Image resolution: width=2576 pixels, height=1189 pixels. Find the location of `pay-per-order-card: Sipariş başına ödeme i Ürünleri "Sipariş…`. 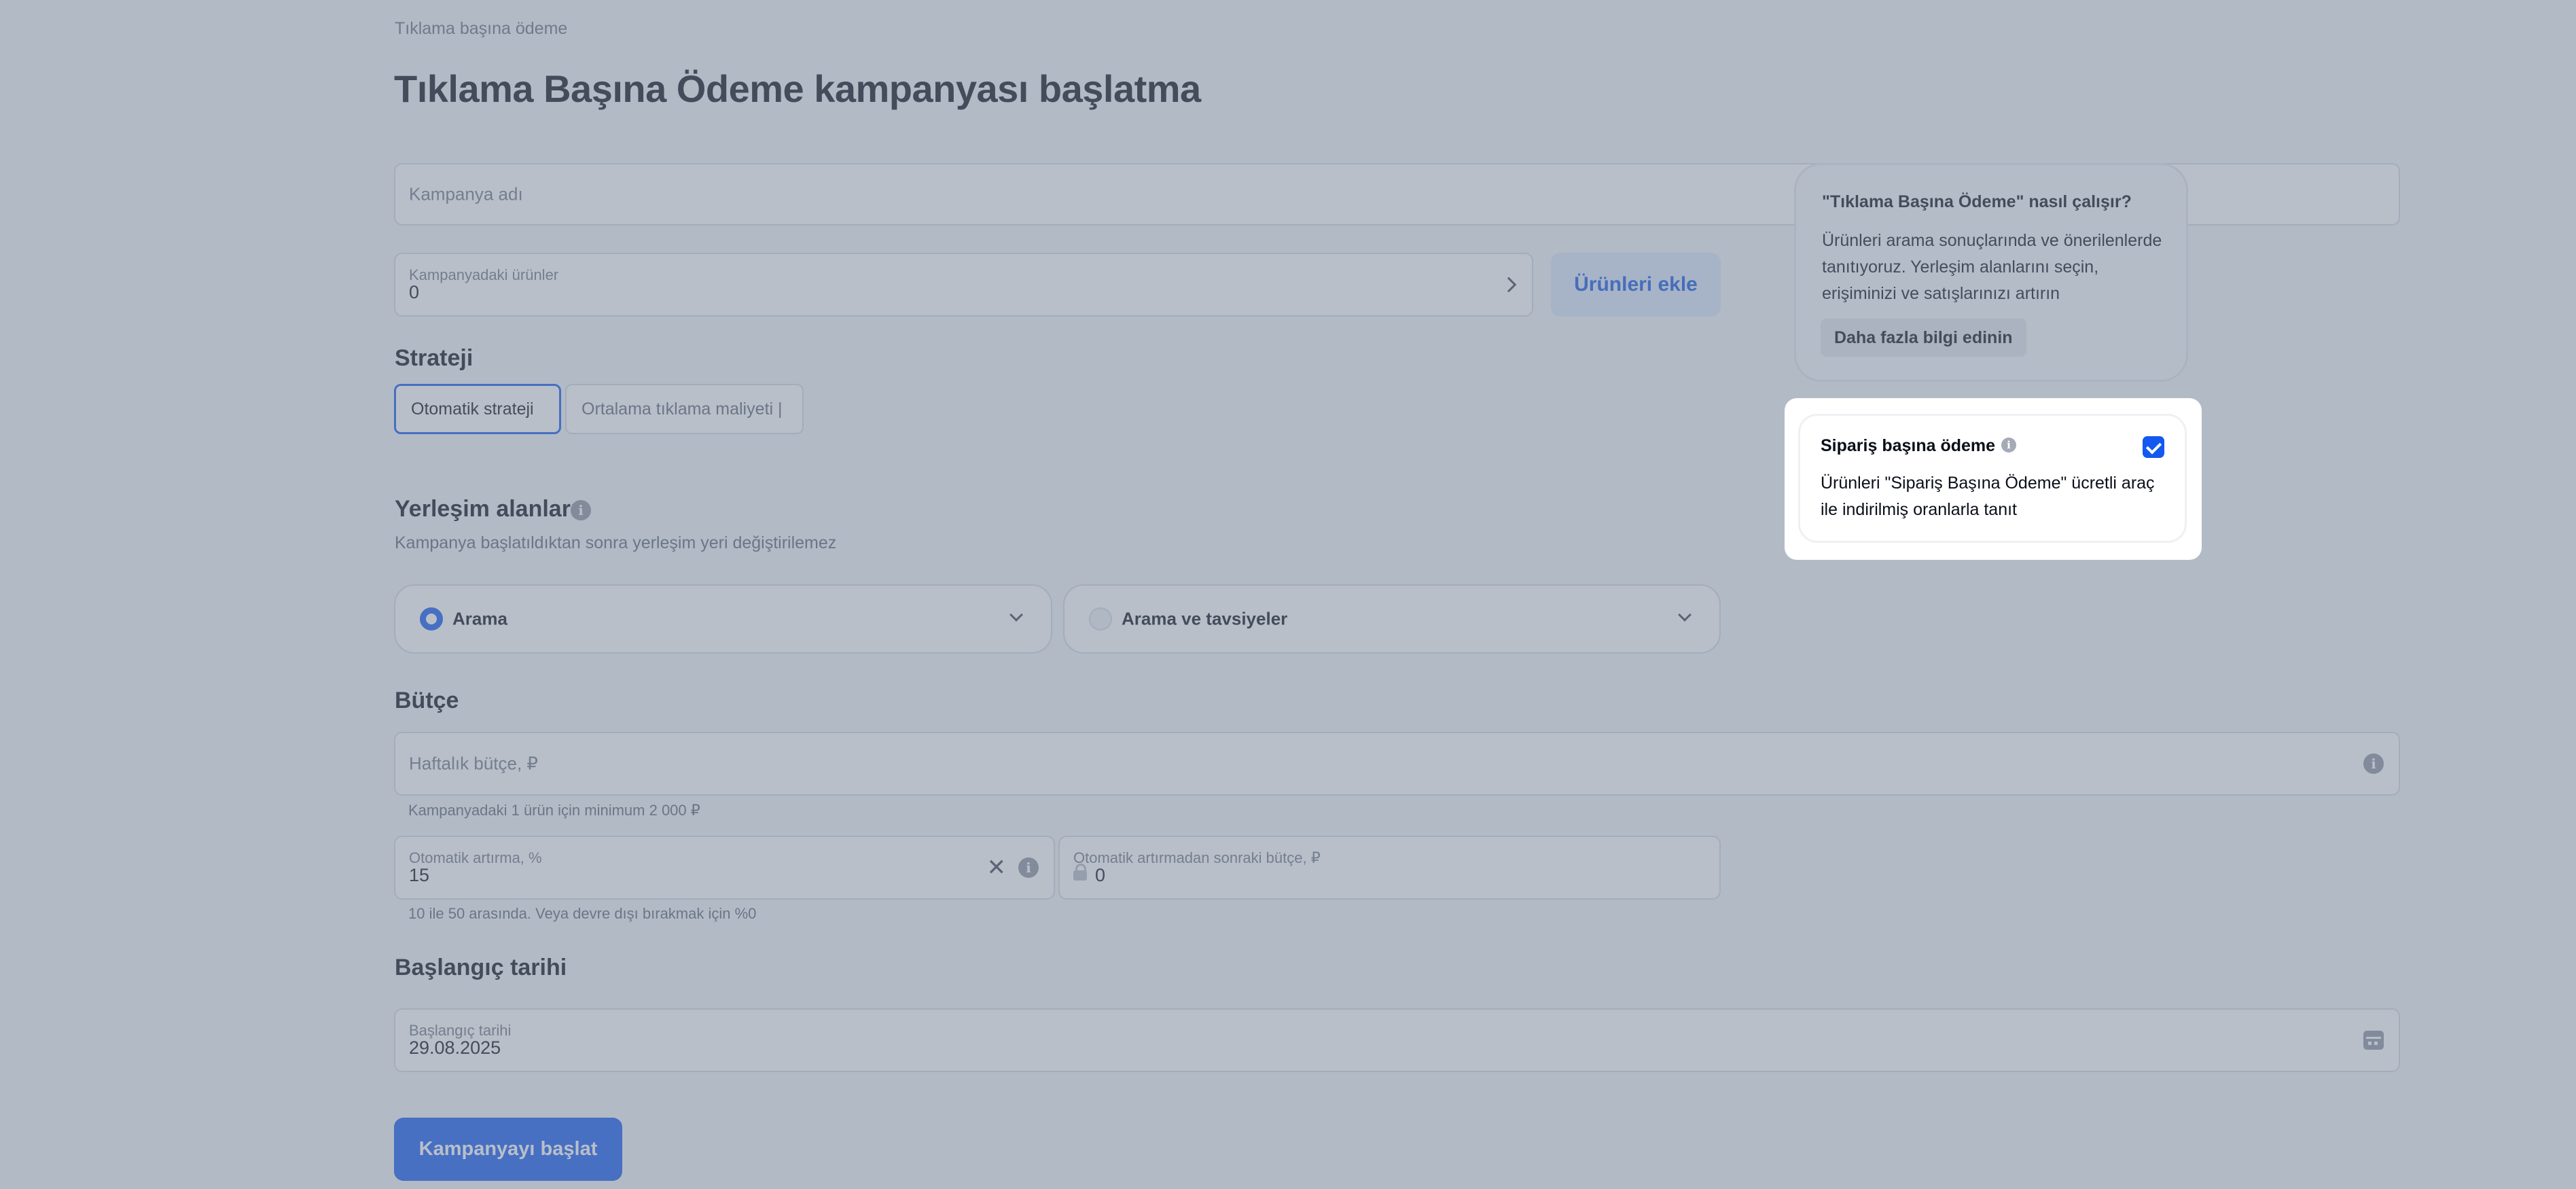

pay-per-order-card: Sipariş başına ödeme i Ürünleri "Sipariş… is located at coordinates (1992, 478).